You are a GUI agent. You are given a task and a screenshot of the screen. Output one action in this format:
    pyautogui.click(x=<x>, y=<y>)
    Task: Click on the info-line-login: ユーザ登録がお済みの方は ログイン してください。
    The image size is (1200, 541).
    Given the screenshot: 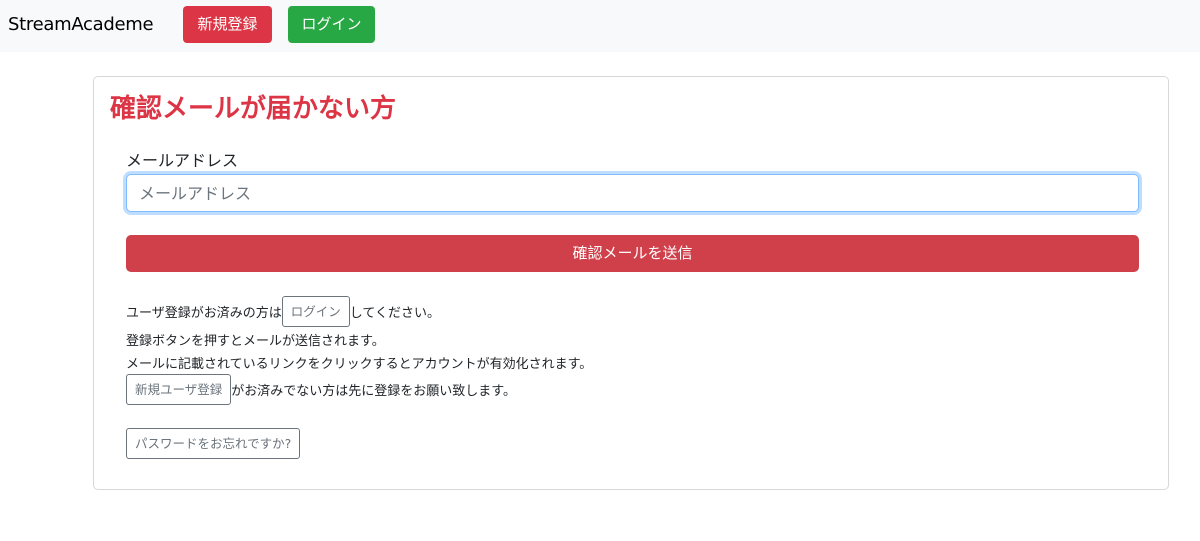 What is the action you would take?
    pyautogui.click(x=283, y=311)
    